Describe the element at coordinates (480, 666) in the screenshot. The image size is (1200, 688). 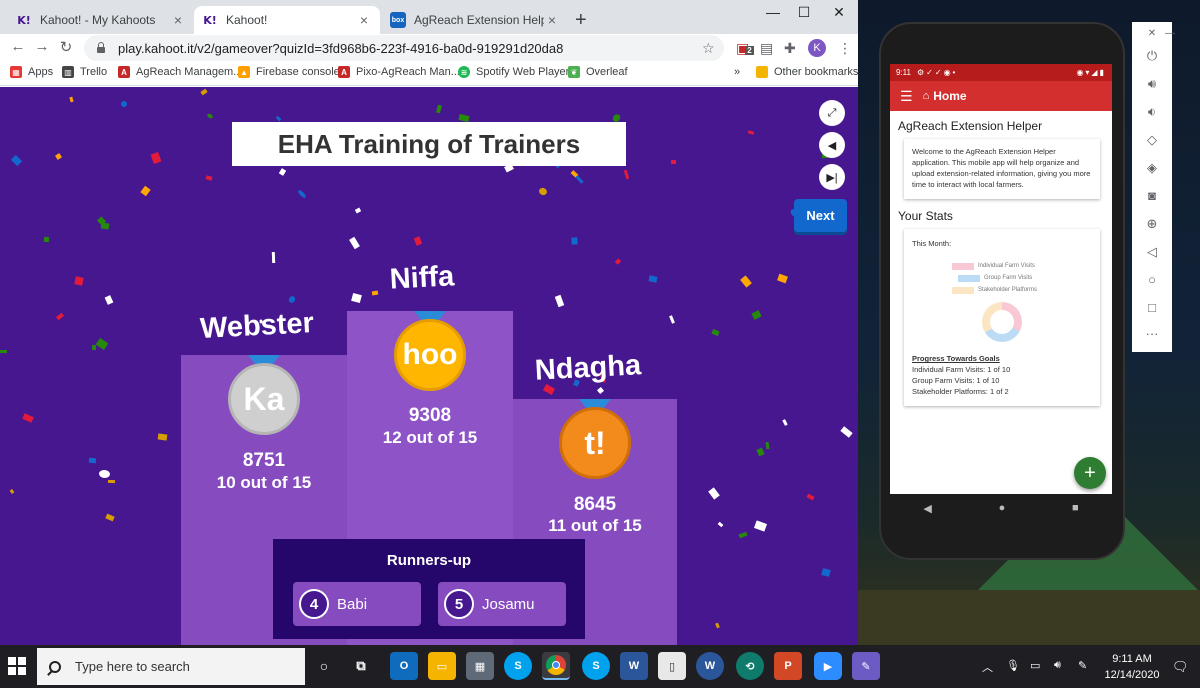
I see `calculator-icon: ▦` at that location.